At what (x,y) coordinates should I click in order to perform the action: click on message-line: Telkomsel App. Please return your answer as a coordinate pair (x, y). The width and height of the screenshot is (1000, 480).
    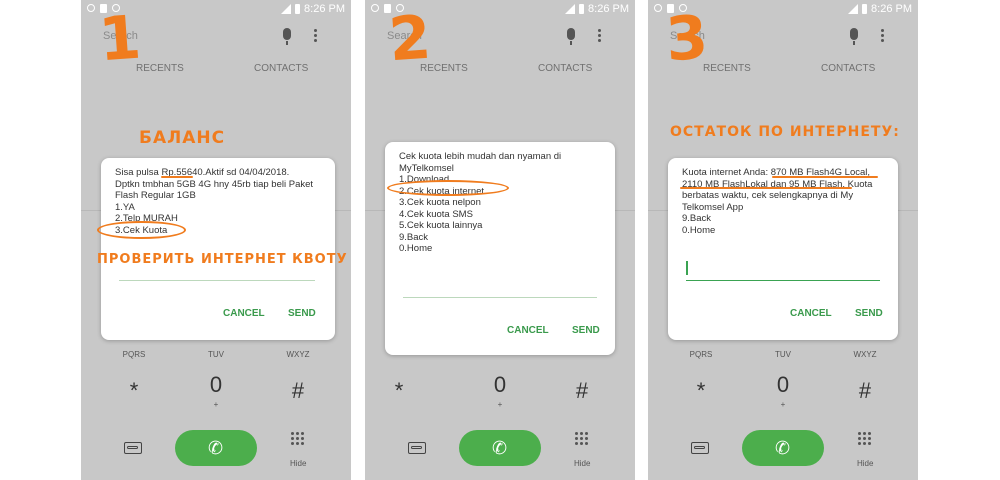
    Looking at the image, I should click on (713, 207).